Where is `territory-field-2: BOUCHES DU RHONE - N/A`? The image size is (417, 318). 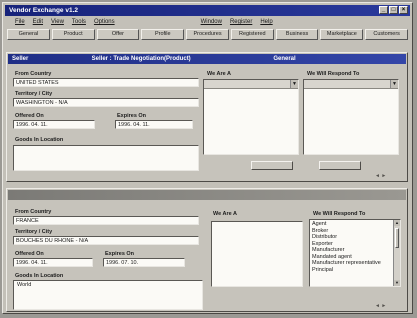
territory-field-2: BOUCHES DU RHONE - N/A is located at coordinates (106, 240).